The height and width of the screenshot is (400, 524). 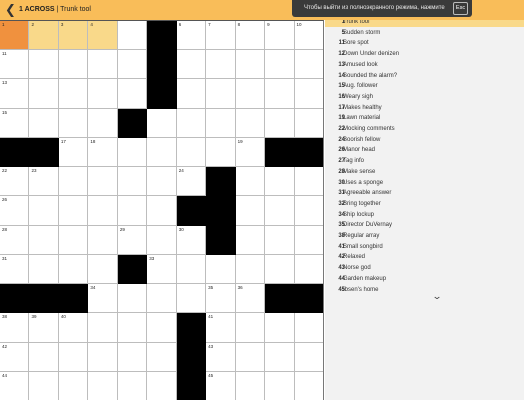 I want to click on clue-item: 11 Sore spot, so click(x=424, y=43).